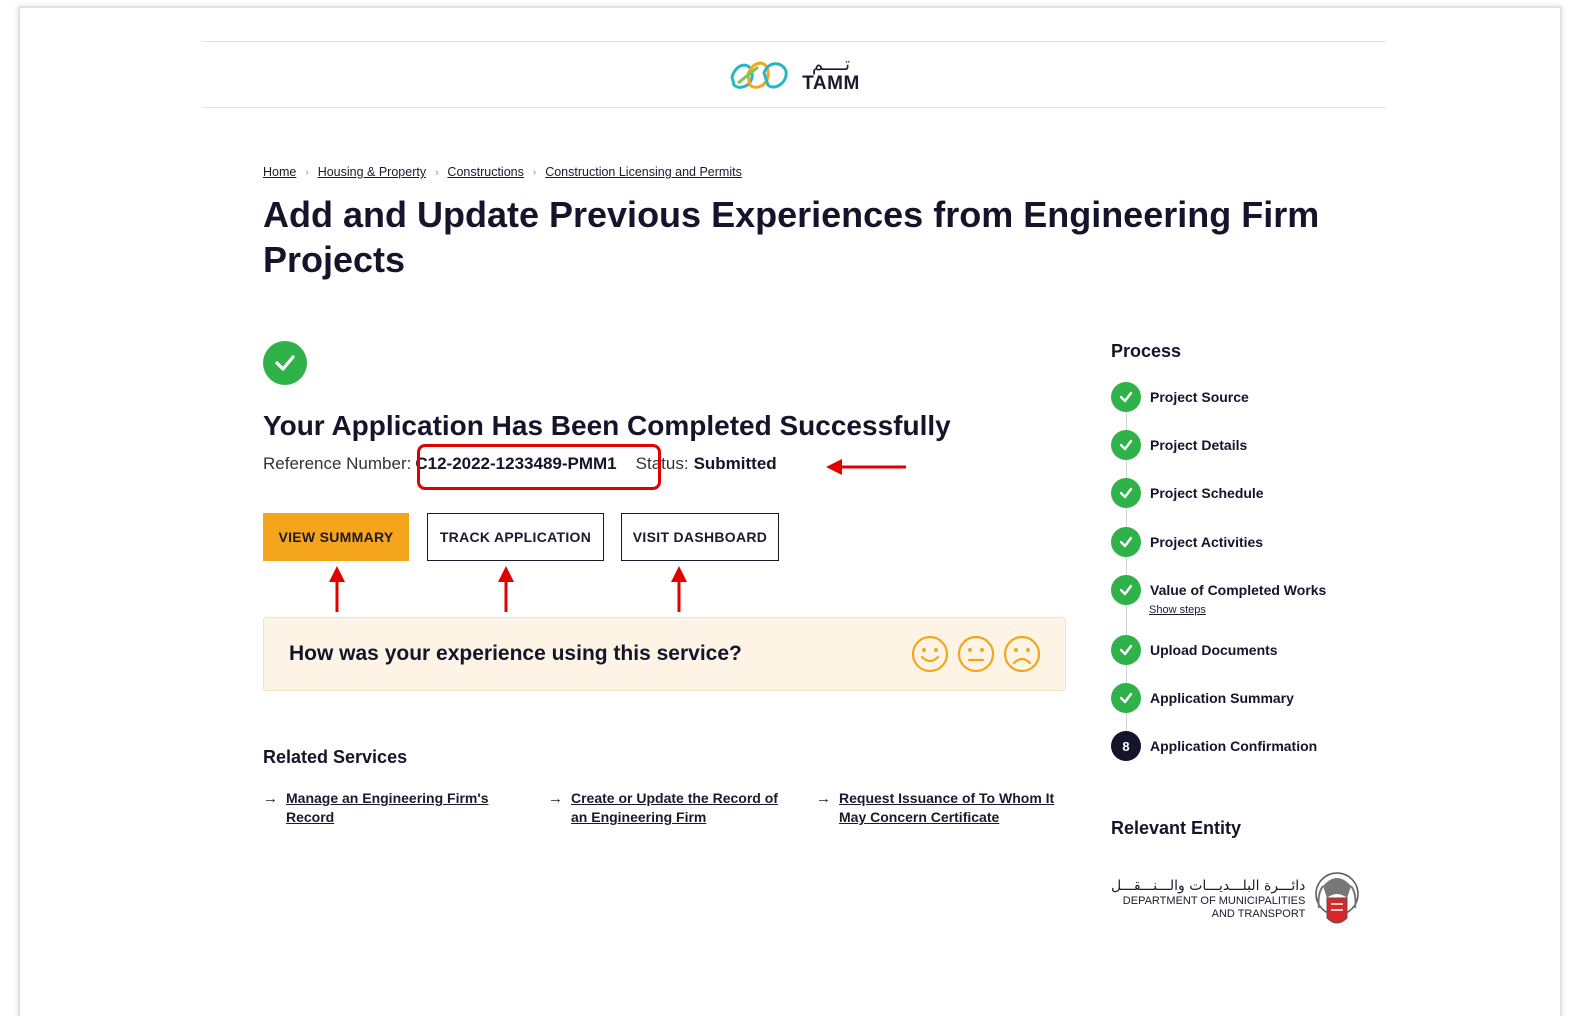 This screenshot has width=1596, height=1016. I want to click on related-link-line: Request Issuance of To Whom It, so click(947, 798).